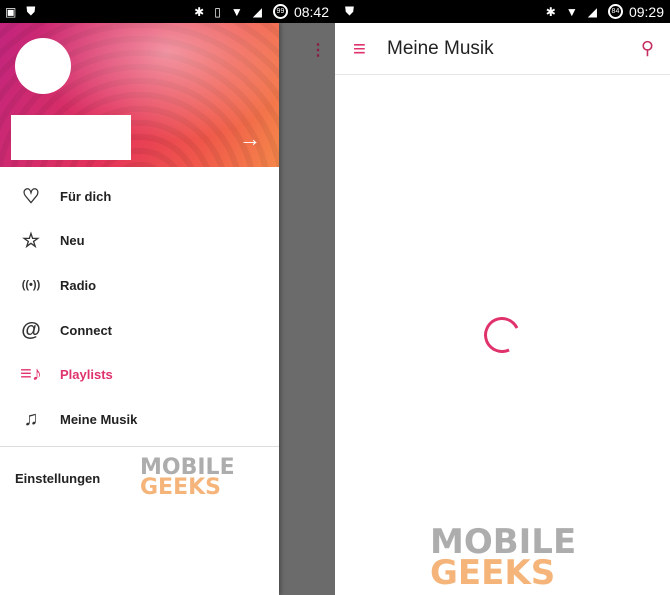  Describe the element at coordinates (86, 196) in the screenshot. I see `drawer-item-label: Für dich` at that location.